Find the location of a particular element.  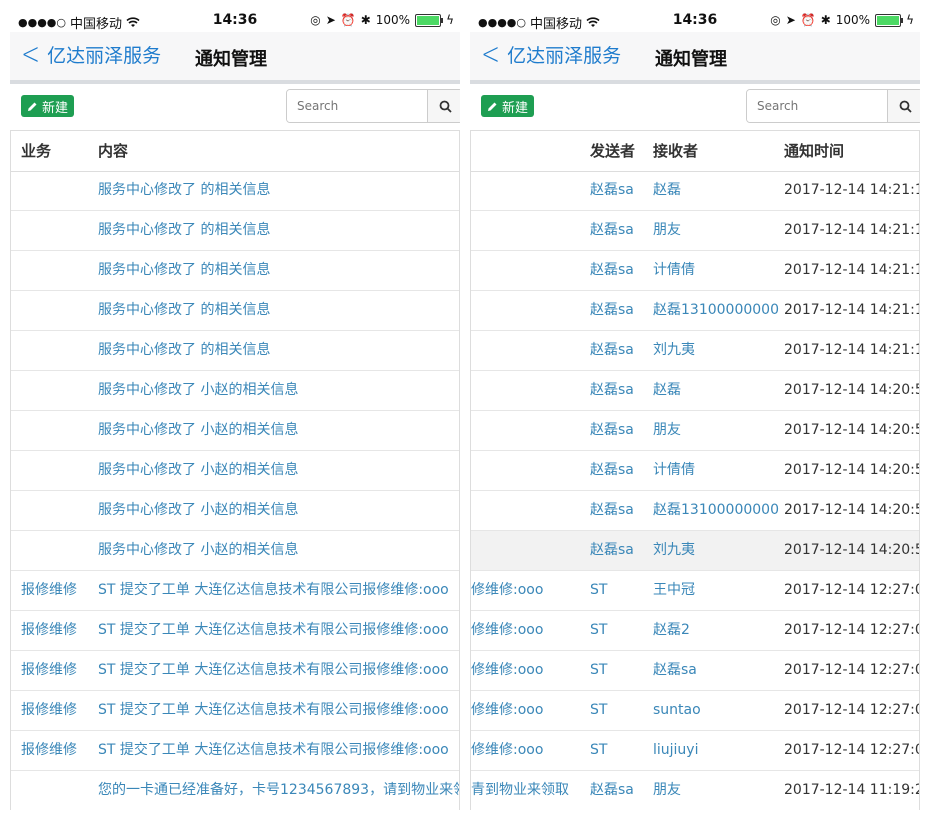

table-row: 修维修:ooo ST 赵磊2 2017-12-14 12:27:04 is located at coordinates (695, 631).